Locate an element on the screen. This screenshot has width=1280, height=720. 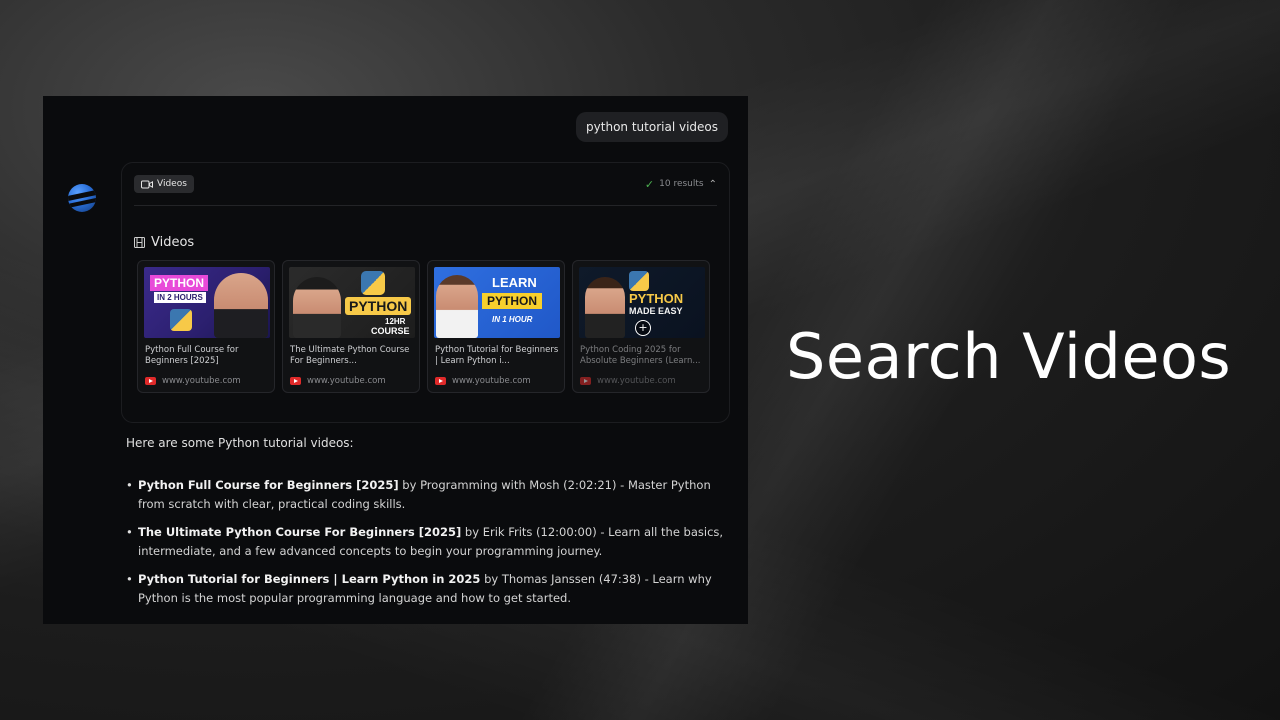
assistant-avatar is located at coordinates (82, 198).